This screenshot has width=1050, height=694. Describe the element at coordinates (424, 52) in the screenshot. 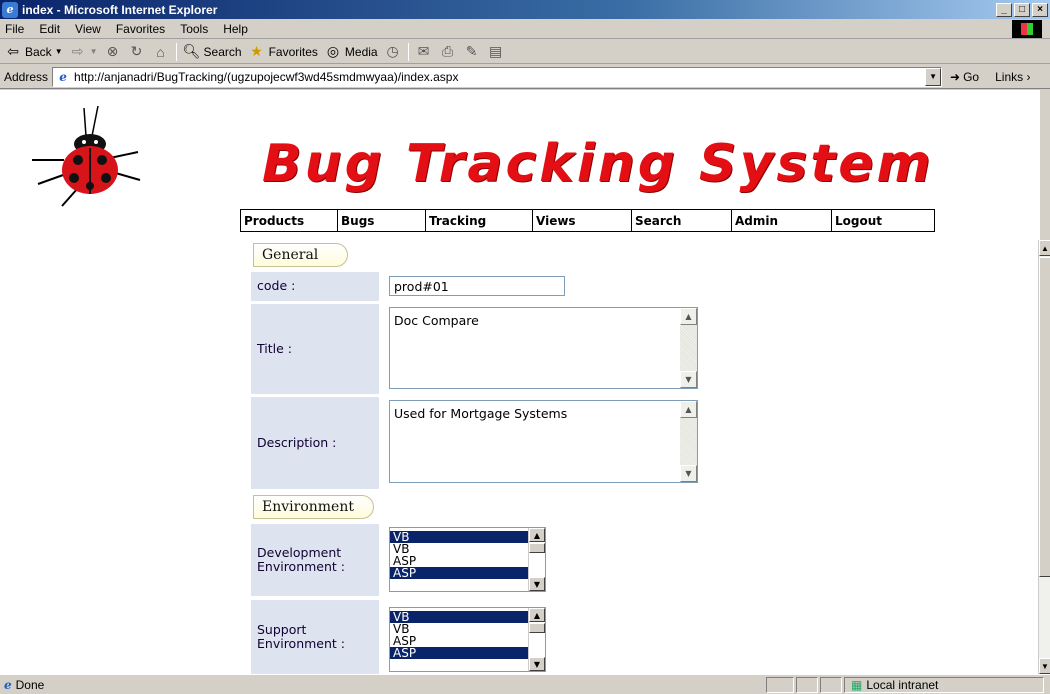

I see `mail-icon: ✉` at that location.